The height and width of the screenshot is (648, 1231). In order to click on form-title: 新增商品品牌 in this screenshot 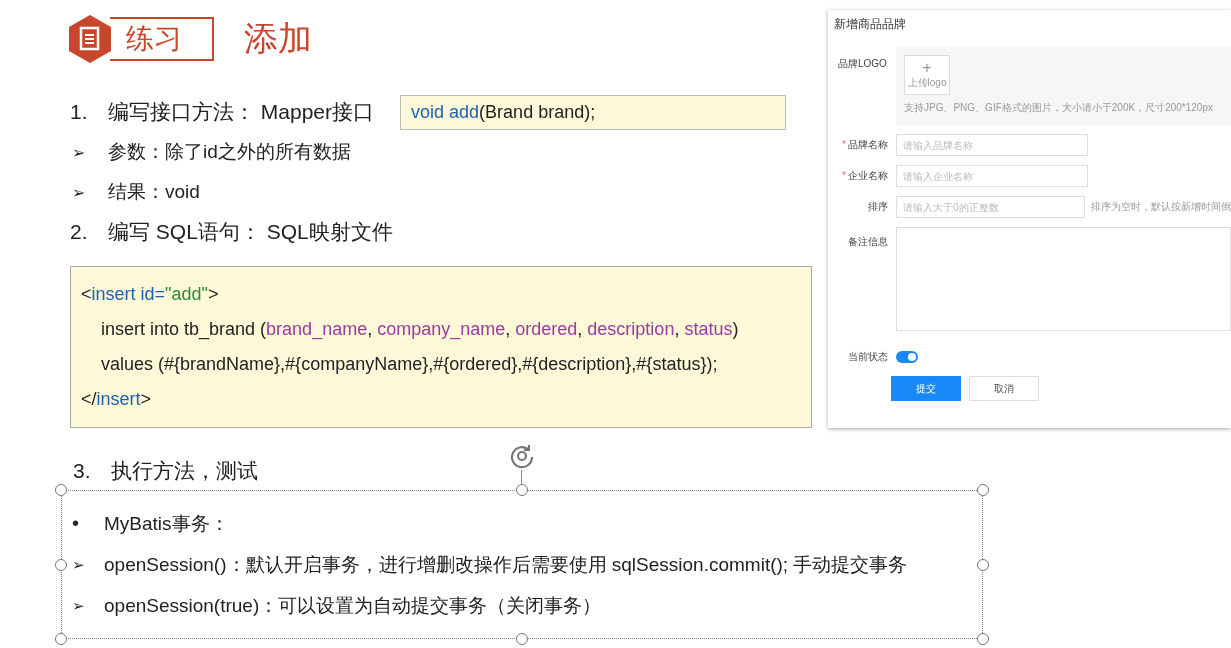, I will do `click(870, 24)`.